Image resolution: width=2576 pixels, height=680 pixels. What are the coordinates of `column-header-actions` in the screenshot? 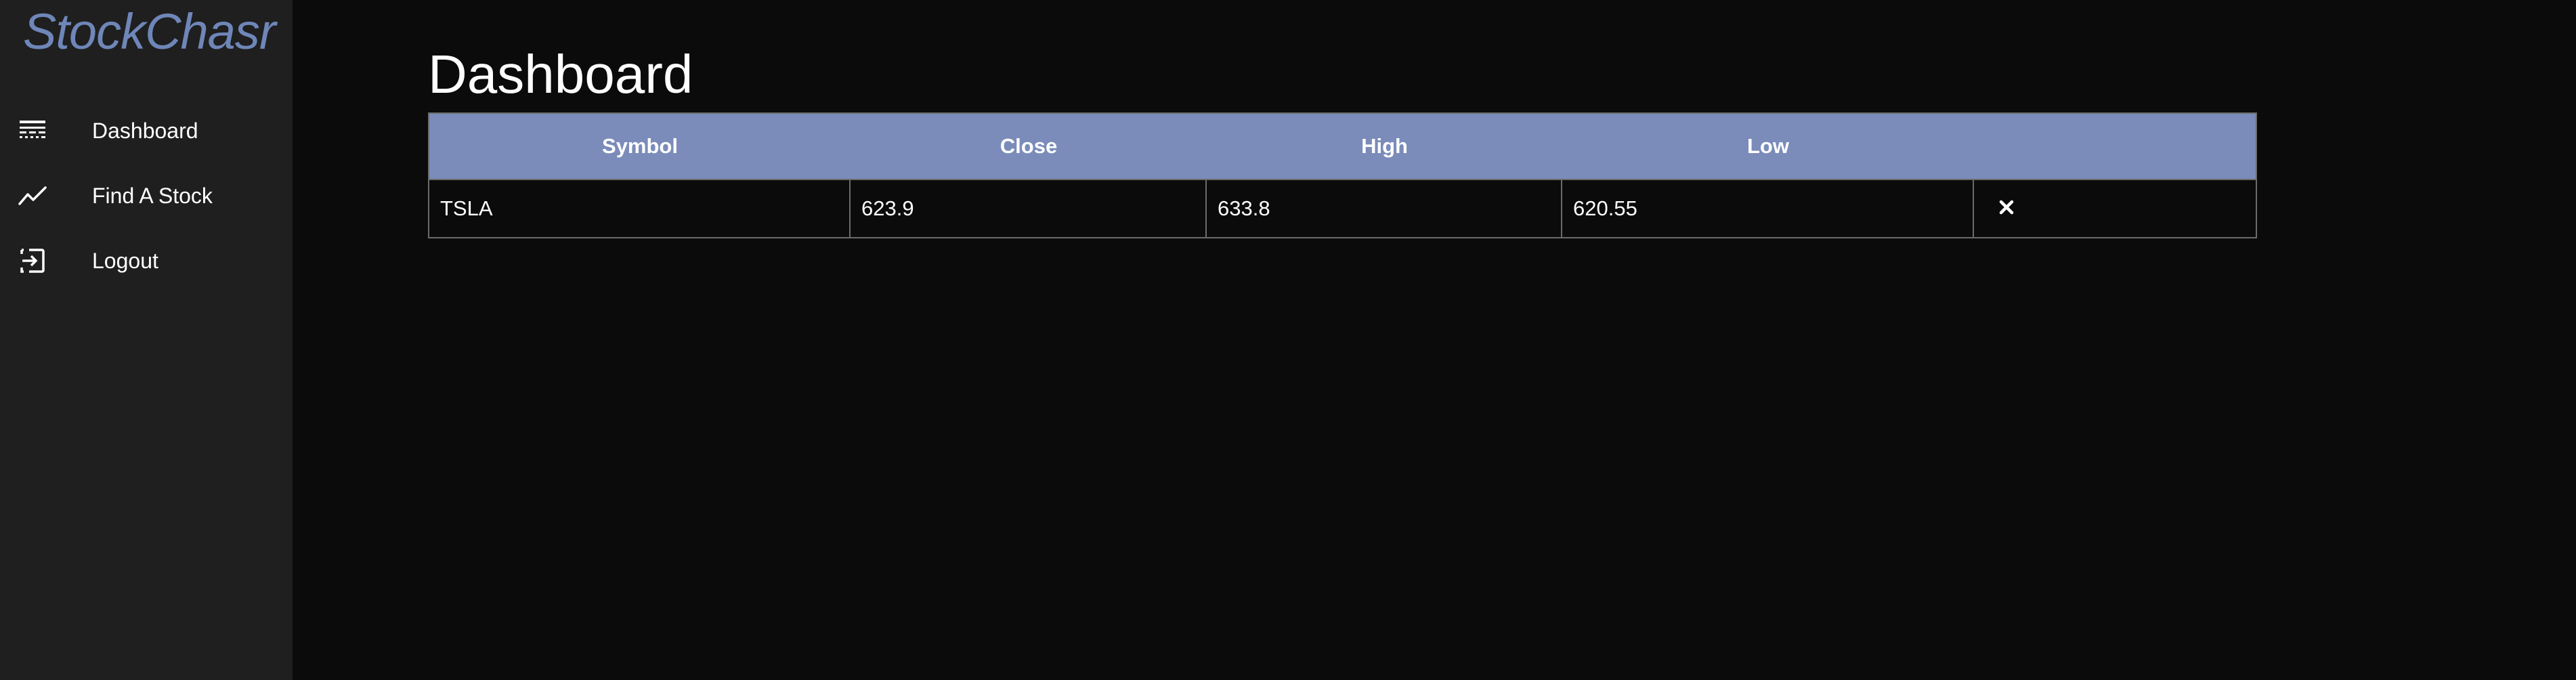 It's located at (2115, 146).